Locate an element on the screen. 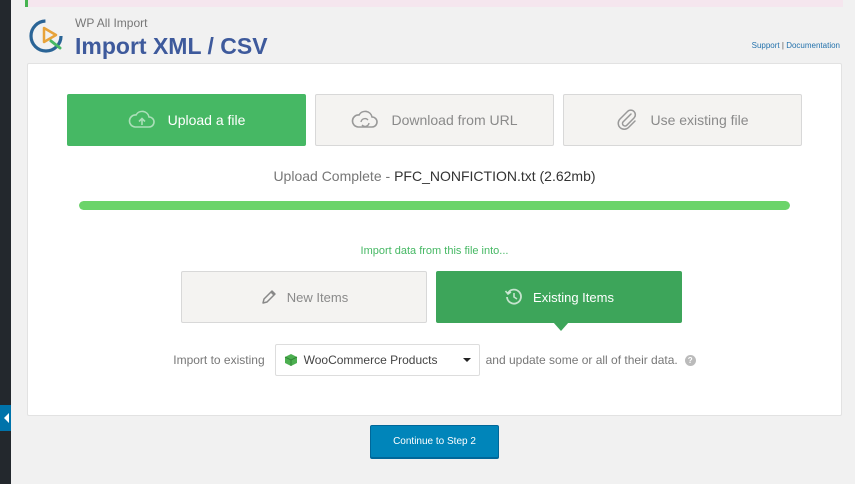 The height and width of the screenshot is (484, 855). tab-url-label: Download from URL is located at coordinates (454, 120).